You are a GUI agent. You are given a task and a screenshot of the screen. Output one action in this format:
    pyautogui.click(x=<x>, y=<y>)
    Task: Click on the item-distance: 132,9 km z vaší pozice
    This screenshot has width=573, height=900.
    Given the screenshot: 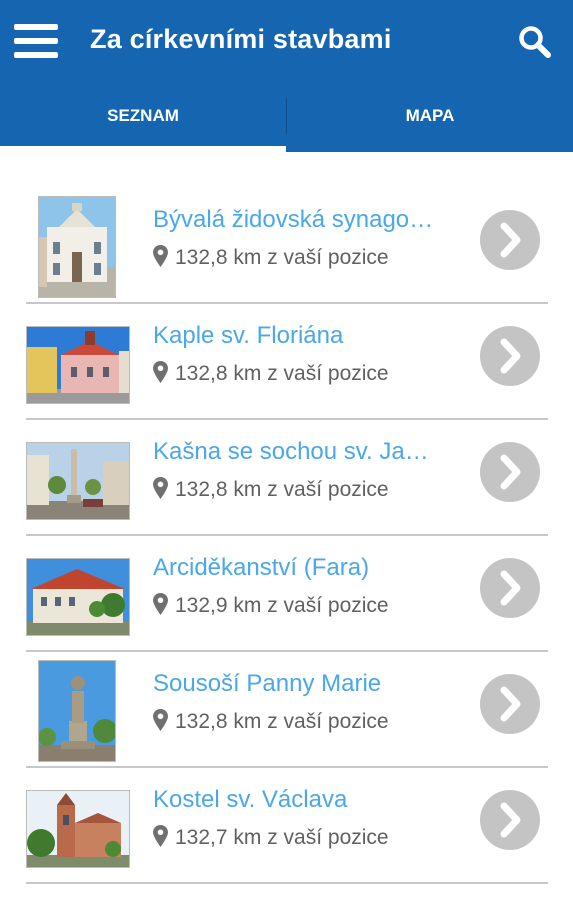 What is the action you would take?
    pyautogui.click(x=282, y=605)
    